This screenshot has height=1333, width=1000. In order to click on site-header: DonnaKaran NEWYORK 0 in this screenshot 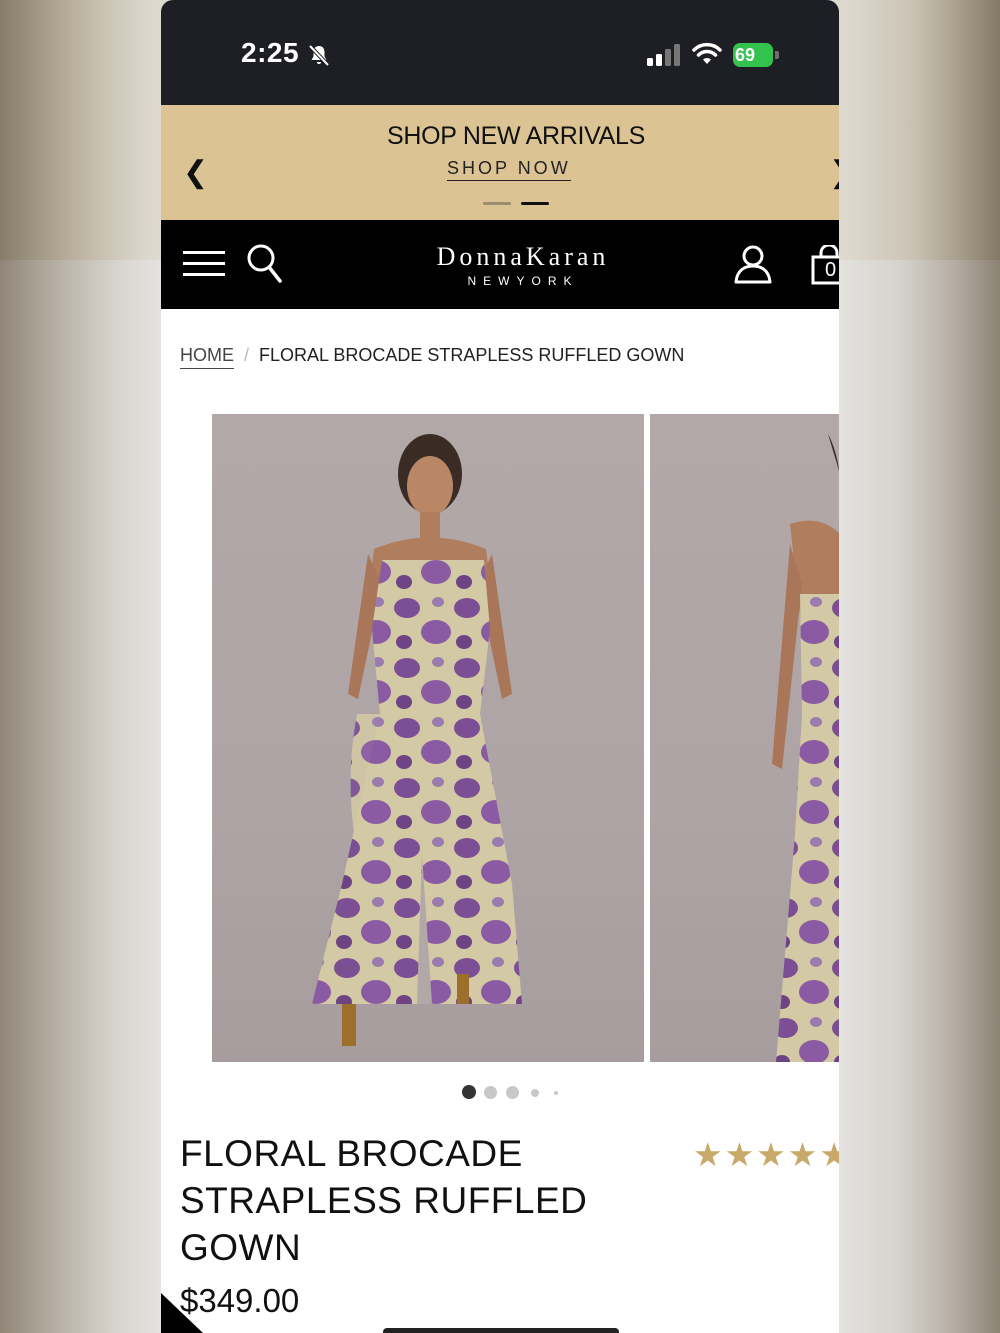, I will do `click(500, 264)`.